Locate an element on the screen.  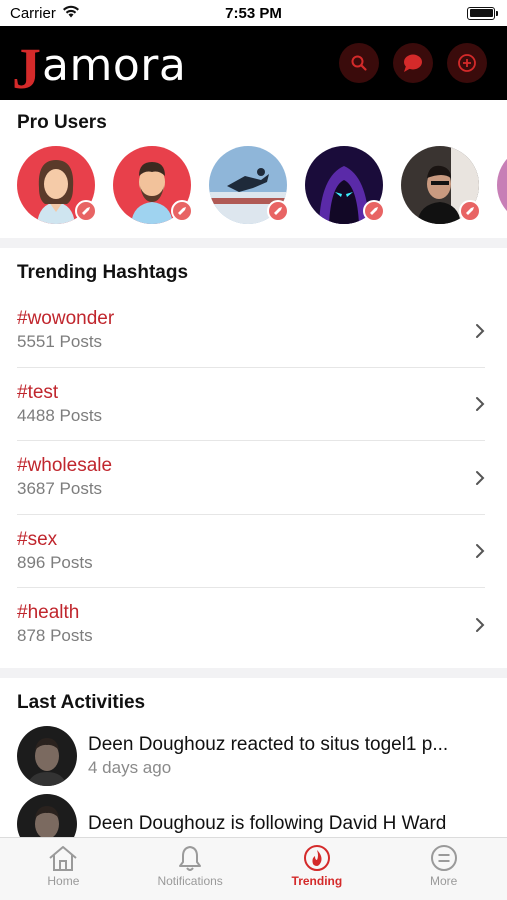
hashtag-row: #sex 896 Posts is located at coordinates (253, 552).